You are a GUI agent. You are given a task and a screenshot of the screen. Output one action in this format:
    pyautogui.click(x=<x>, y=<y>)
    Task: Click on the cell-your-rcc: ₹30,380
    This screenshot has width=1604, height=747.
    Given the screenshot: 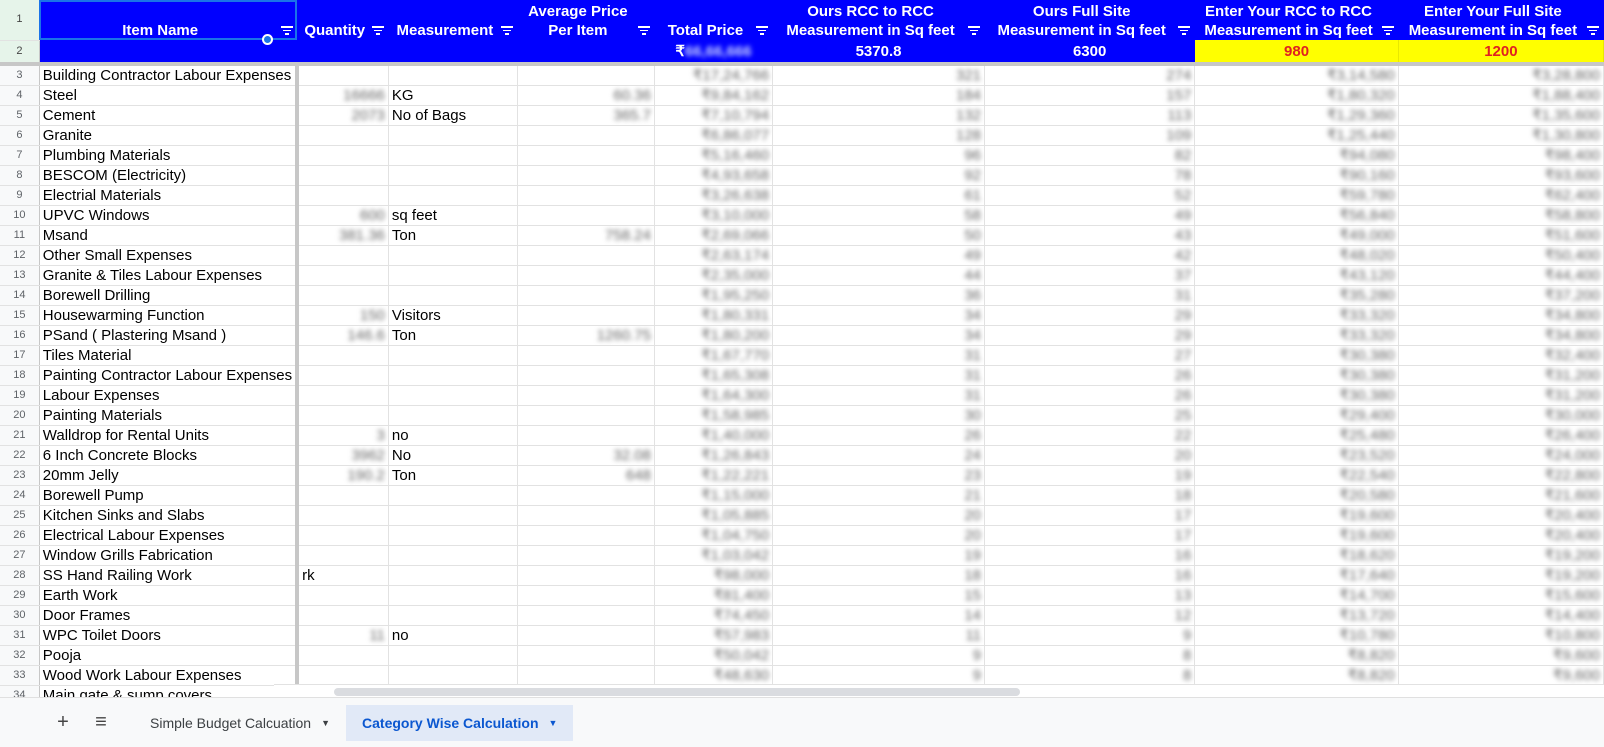 What is the action you would take?
    pyautogui.click(x=1296, y=355)
    